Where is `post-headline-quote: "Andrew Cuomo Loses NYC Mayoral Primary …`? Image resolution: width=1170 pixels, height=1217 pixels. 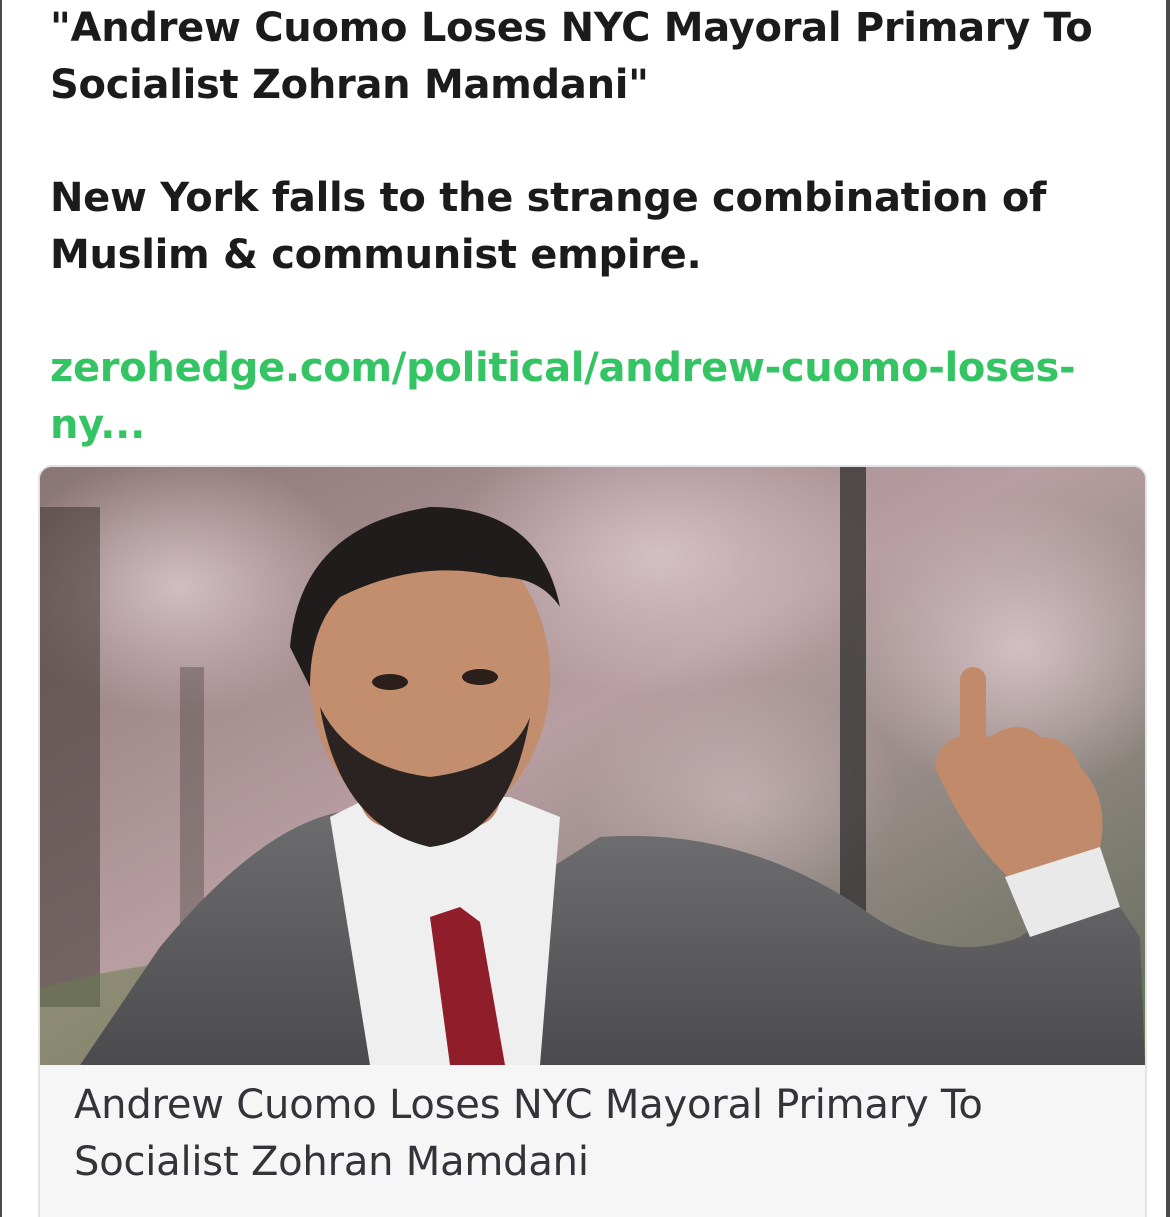 post-headline-quote: "Andrew Cuomo Loses NYC Mayoral Primary … is located at coordinates (571, 56).